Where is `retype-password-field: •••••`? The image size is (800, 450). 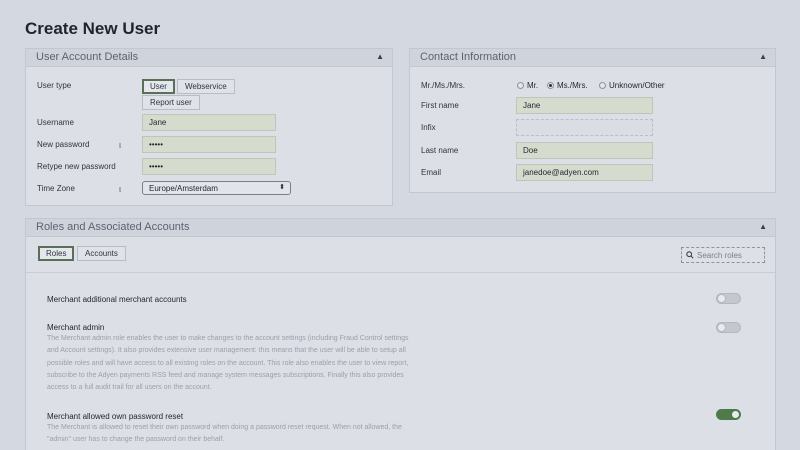 retype-password-field: ••••• is located at coordinates (209, 166).